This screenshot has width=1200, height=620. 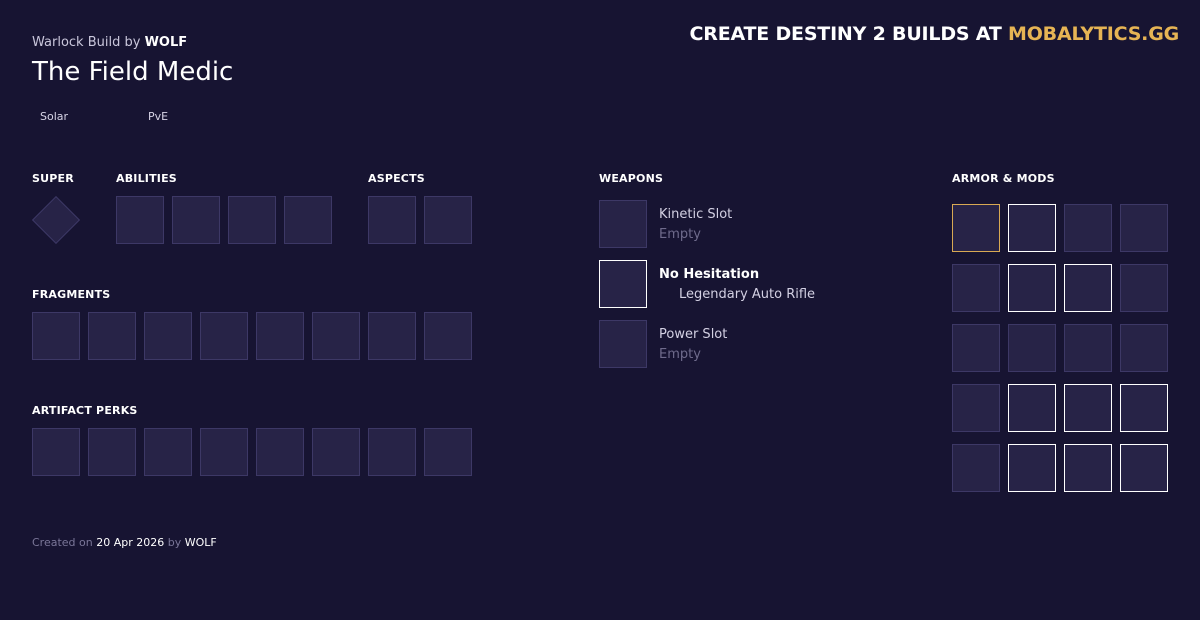 What do you see at coordinates (158, 116) in the screenshot?
I see `tag-activity: PvE` at bounding box center [158, 116].